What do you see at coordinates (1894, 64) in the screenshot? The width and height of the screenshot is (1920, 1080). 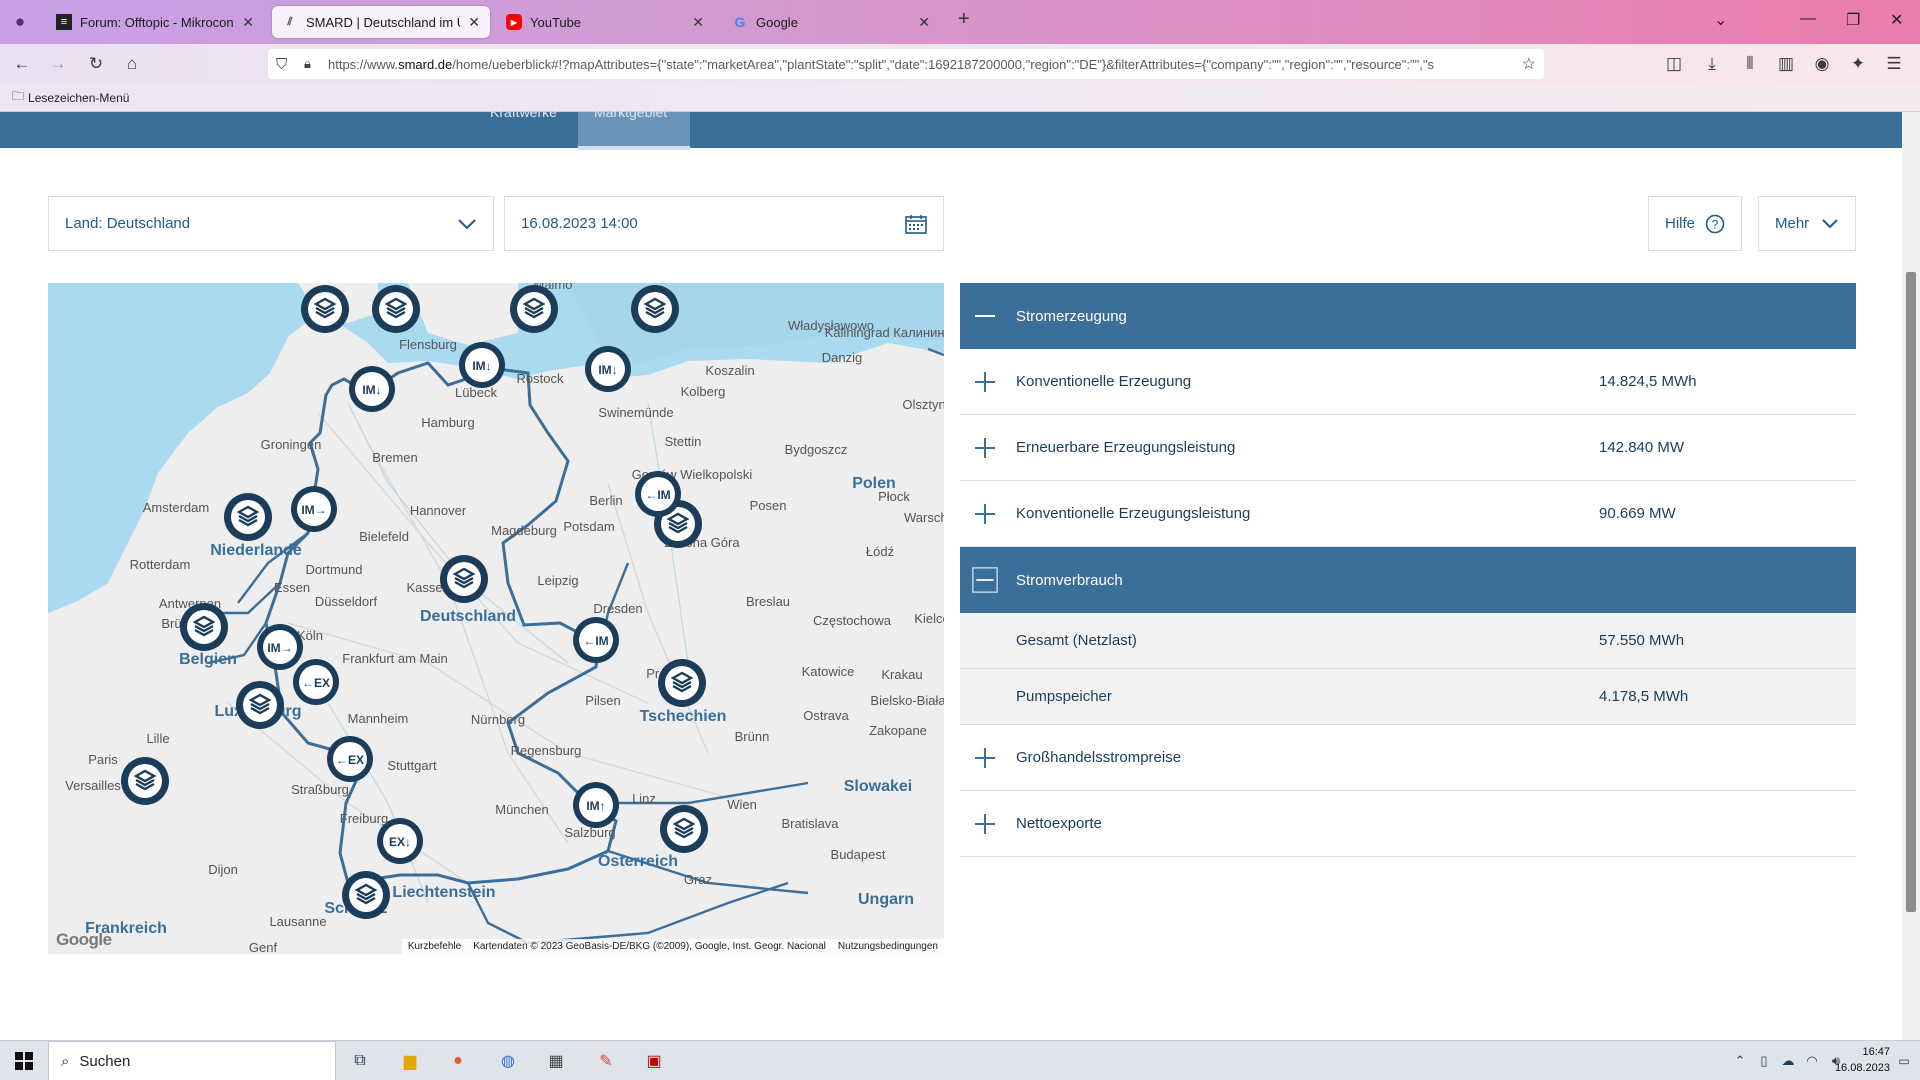 I see `menu-icon: ☰` at bounding box center [1894, 64].